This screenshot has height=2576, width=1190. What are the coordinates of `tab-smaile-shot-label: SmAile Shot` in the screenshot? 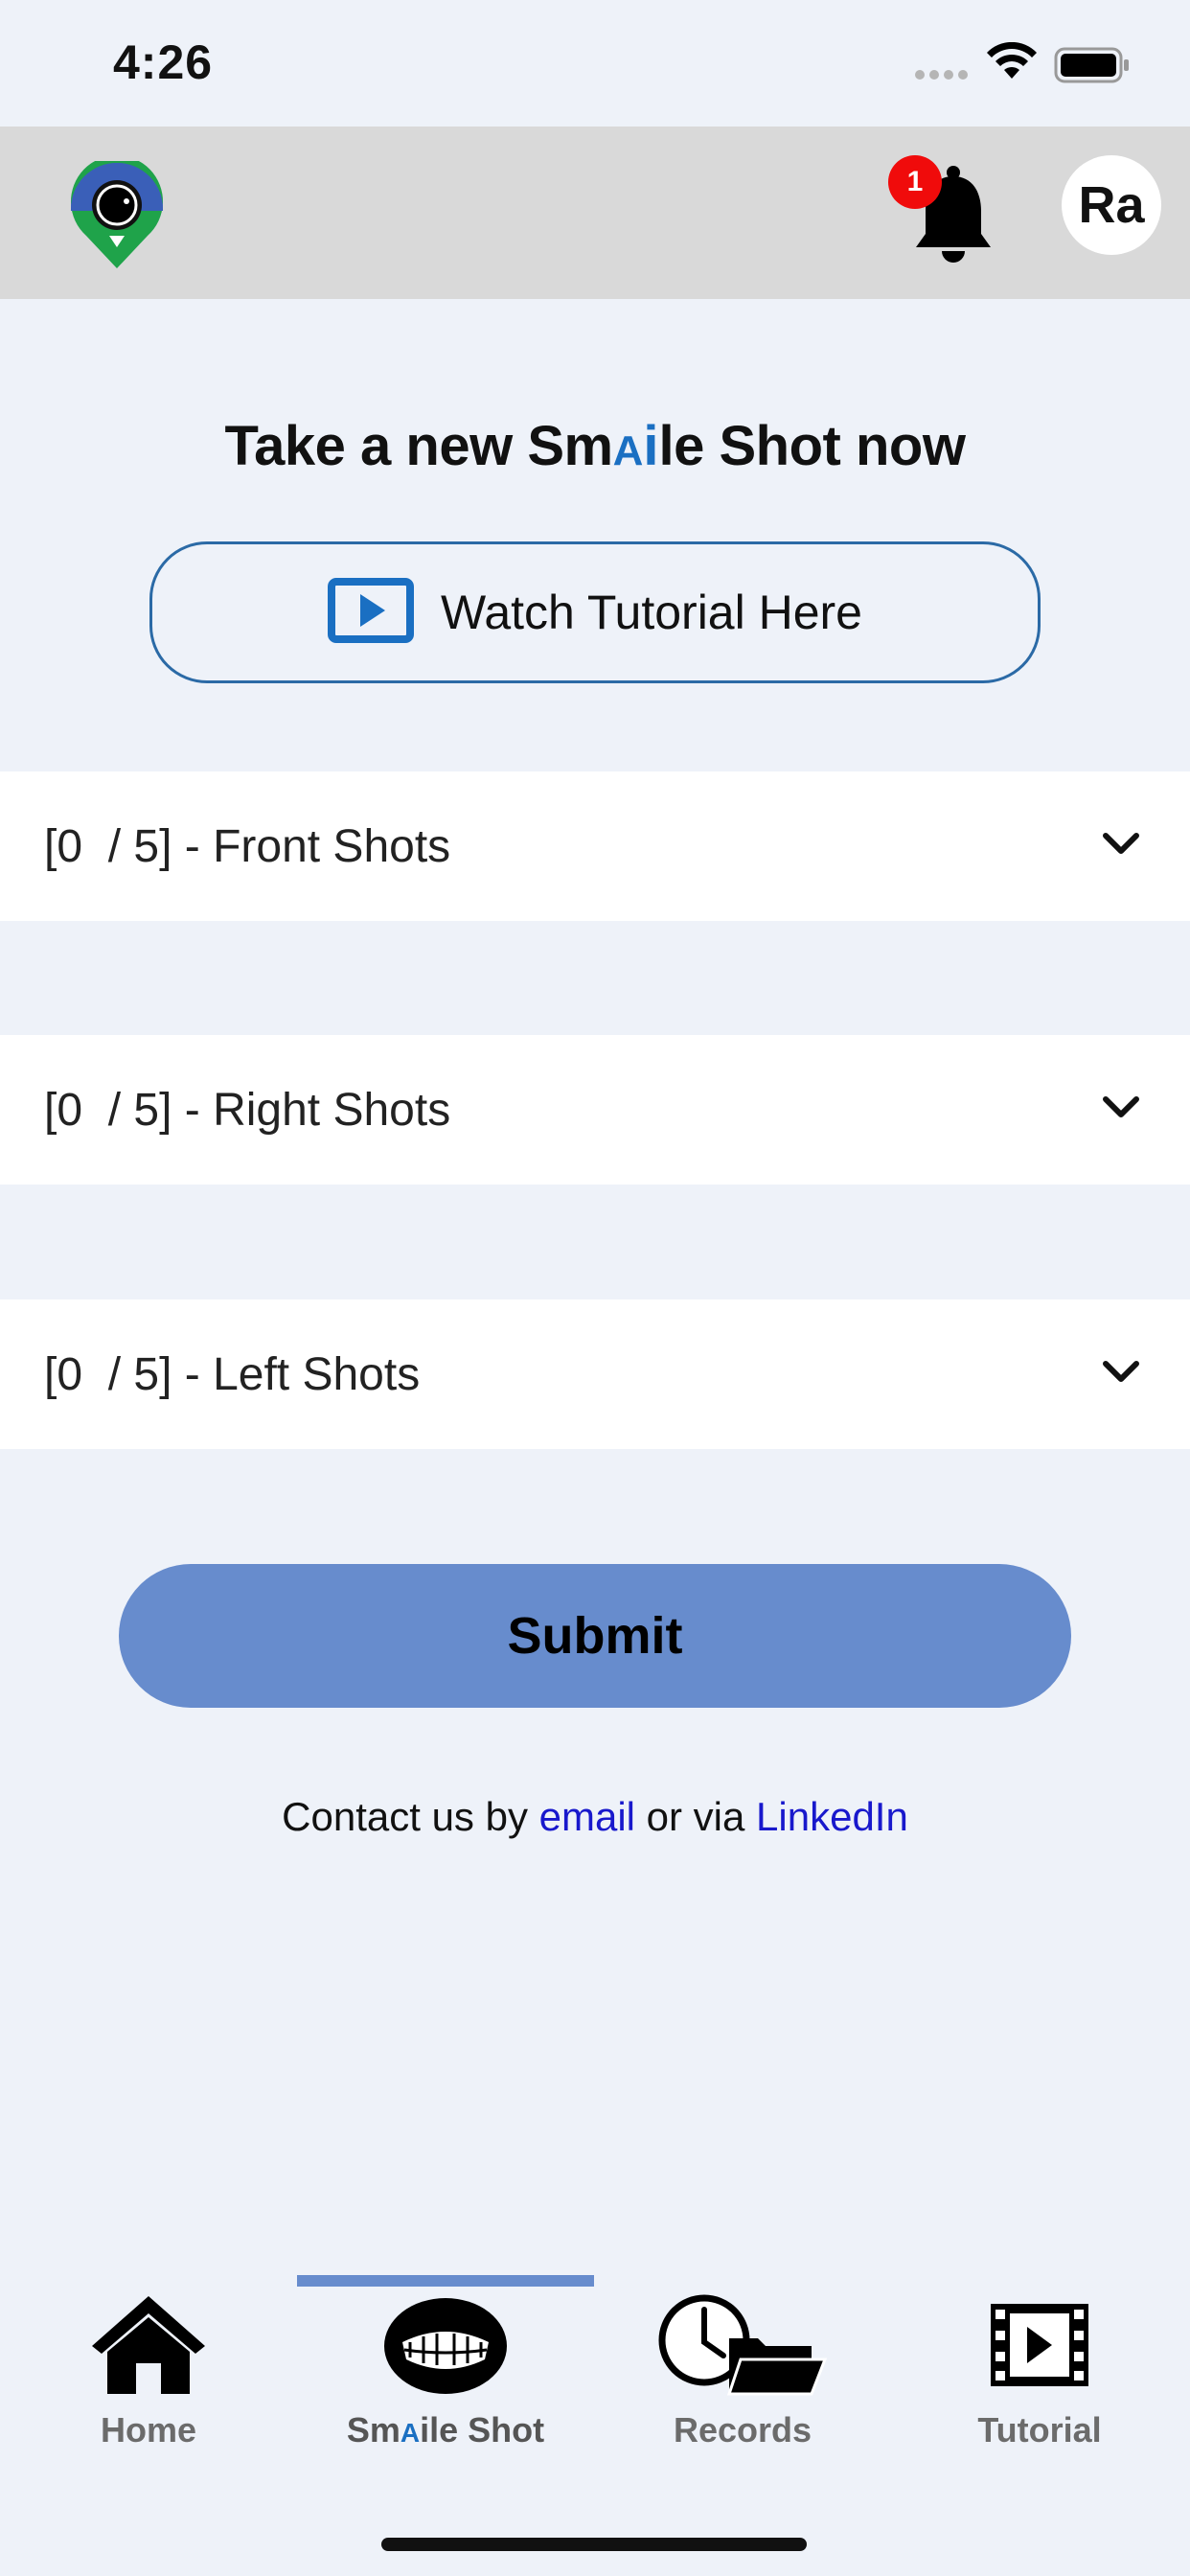 It's located at (445, 2430).